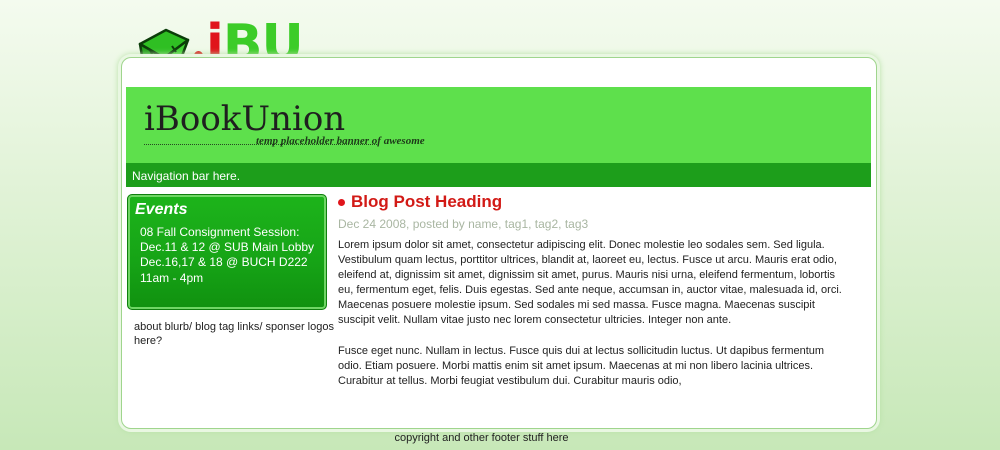 This screenshot has height=450, width=1000. I want to click on event-line: 08 Fall Consignment Session:, so click(220, 232).